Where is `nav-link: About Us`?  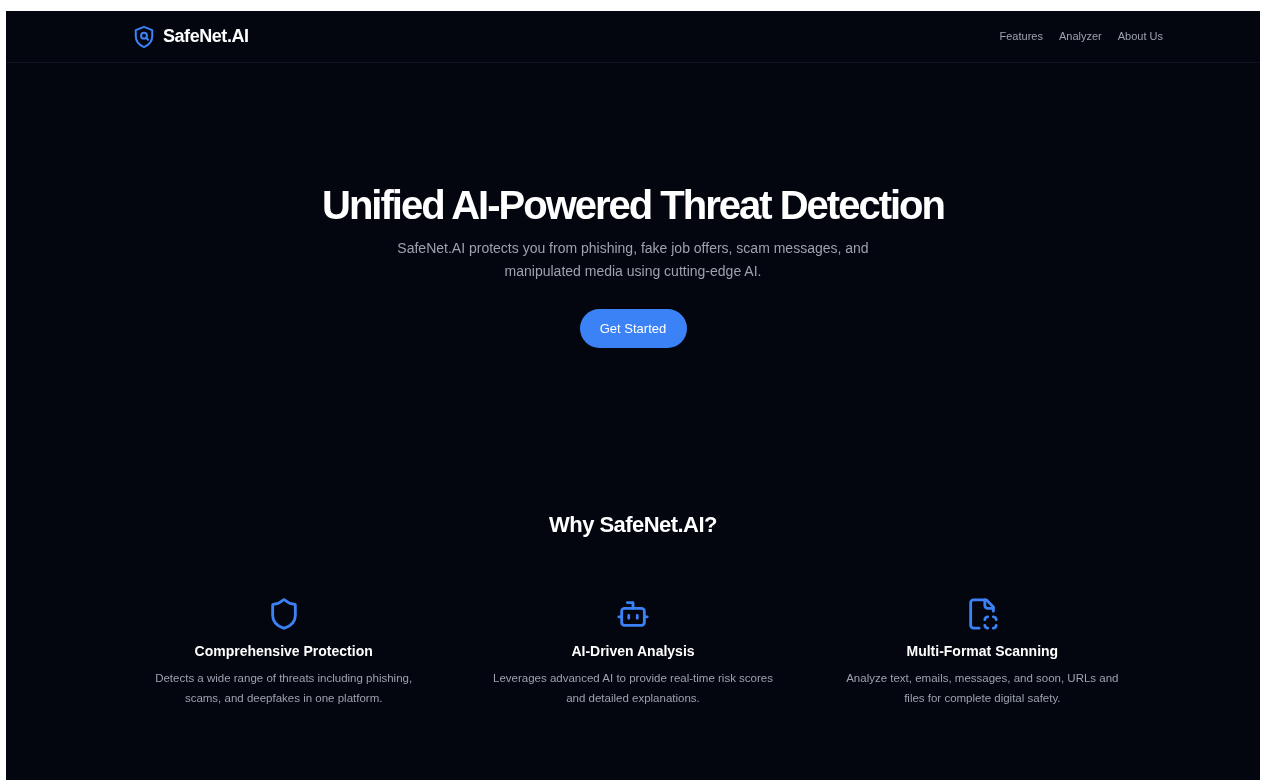
nav-link: About Us is located at coordinates (1140, 36).